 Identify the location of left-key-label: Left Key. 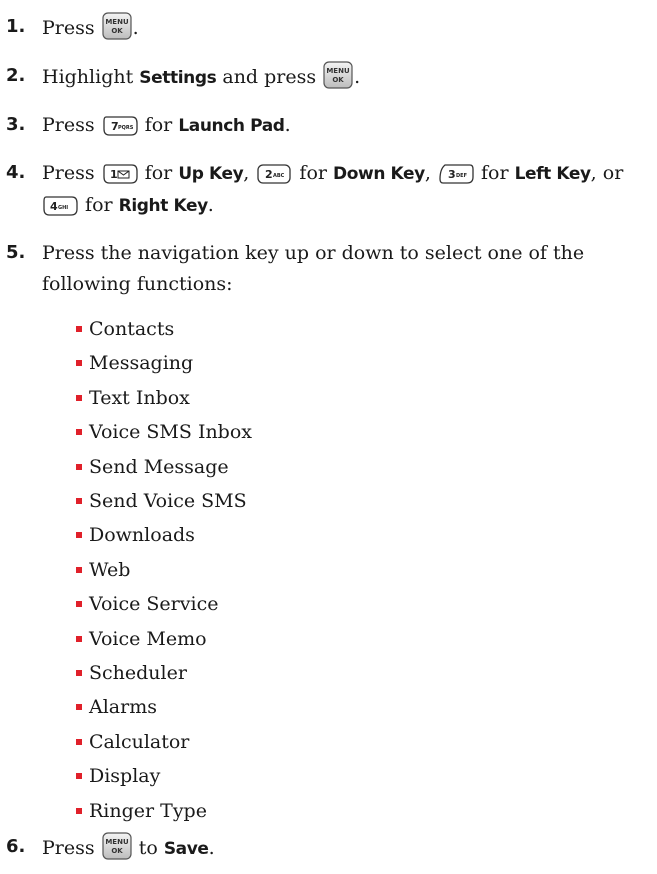
(552, 174).